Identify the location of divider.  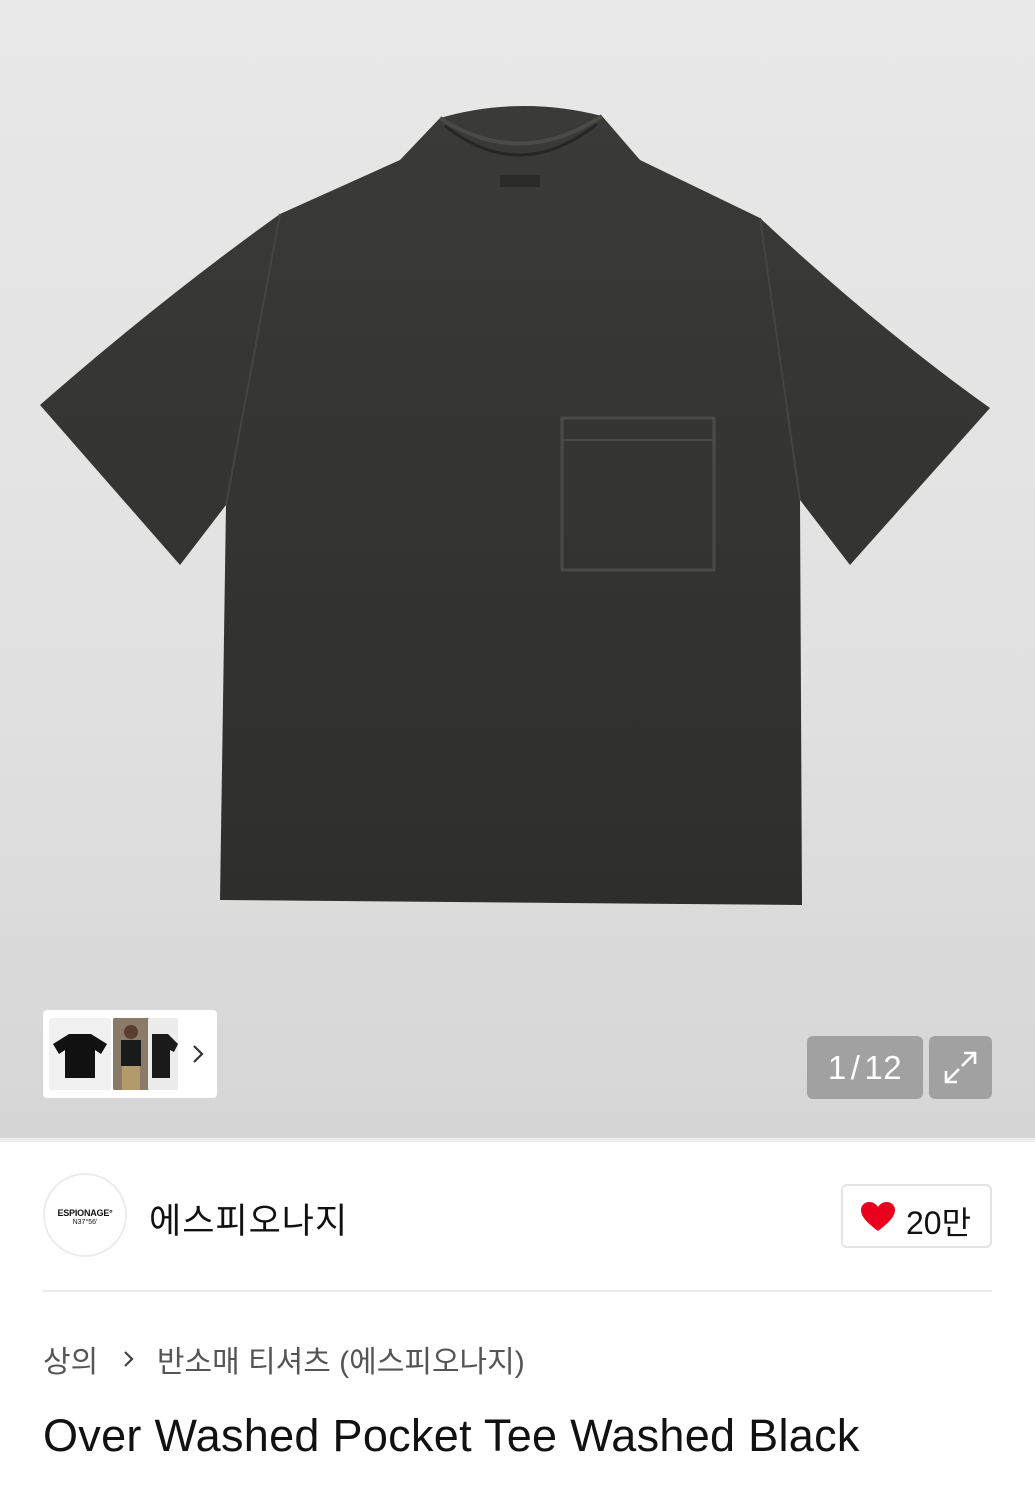
(517, 1291).